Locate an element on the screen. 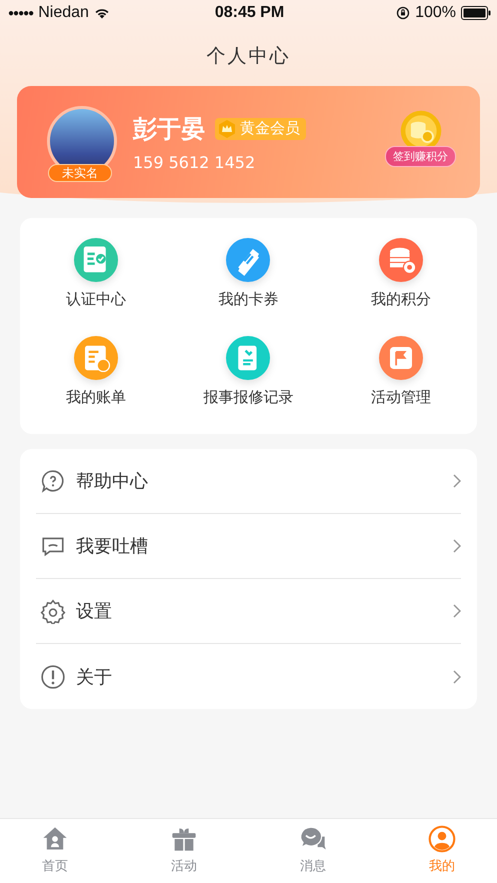 This screenshot has height=883, width=497. help-icon is located at coordinates (53, 481).